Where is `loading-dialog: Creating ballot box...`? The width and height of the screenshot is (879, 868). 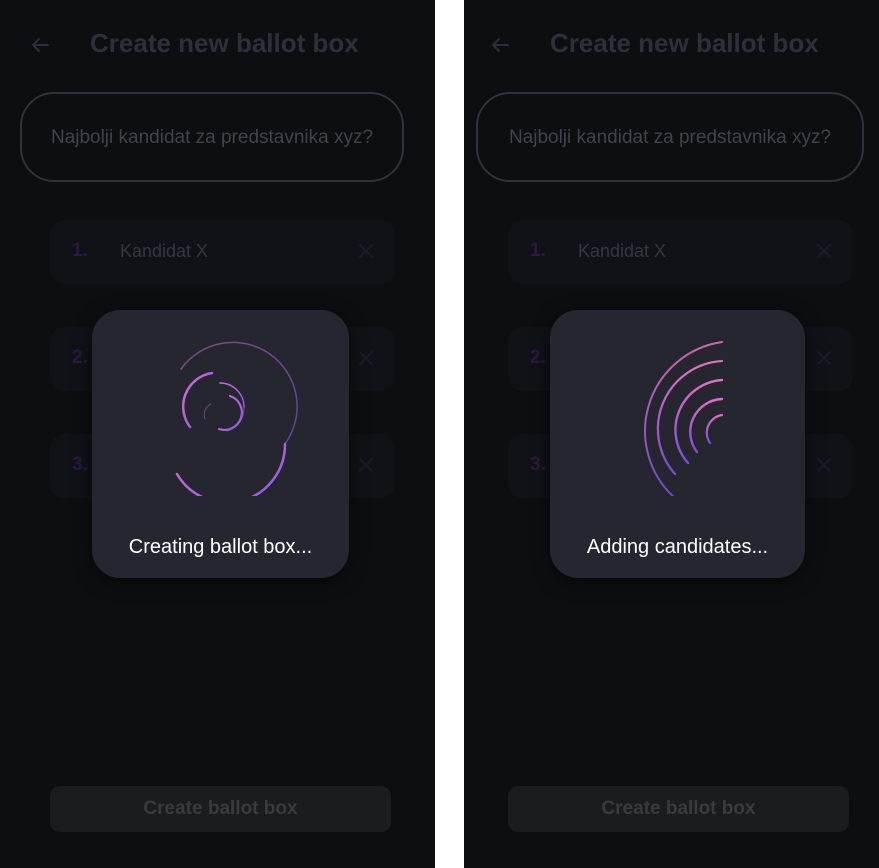
loading-dialog: Creating ballot box... is located at coordinates (220, 444).